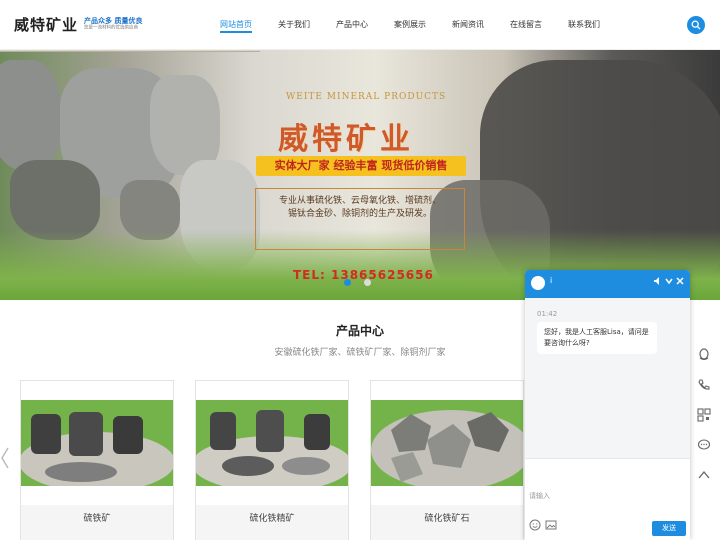 The image size is (720, 540). I want to click on nav-item-products: 产品中心, so click(352, 25).